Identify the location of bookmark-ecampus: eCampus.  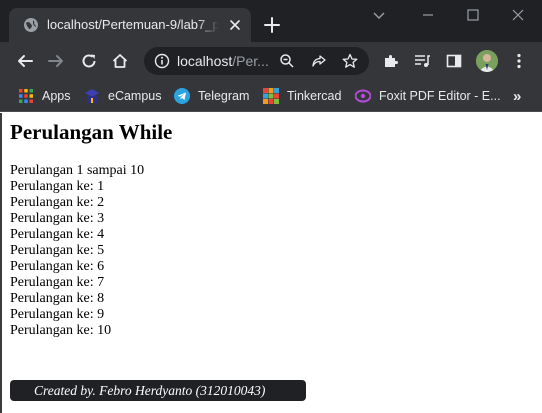
(123, 96).